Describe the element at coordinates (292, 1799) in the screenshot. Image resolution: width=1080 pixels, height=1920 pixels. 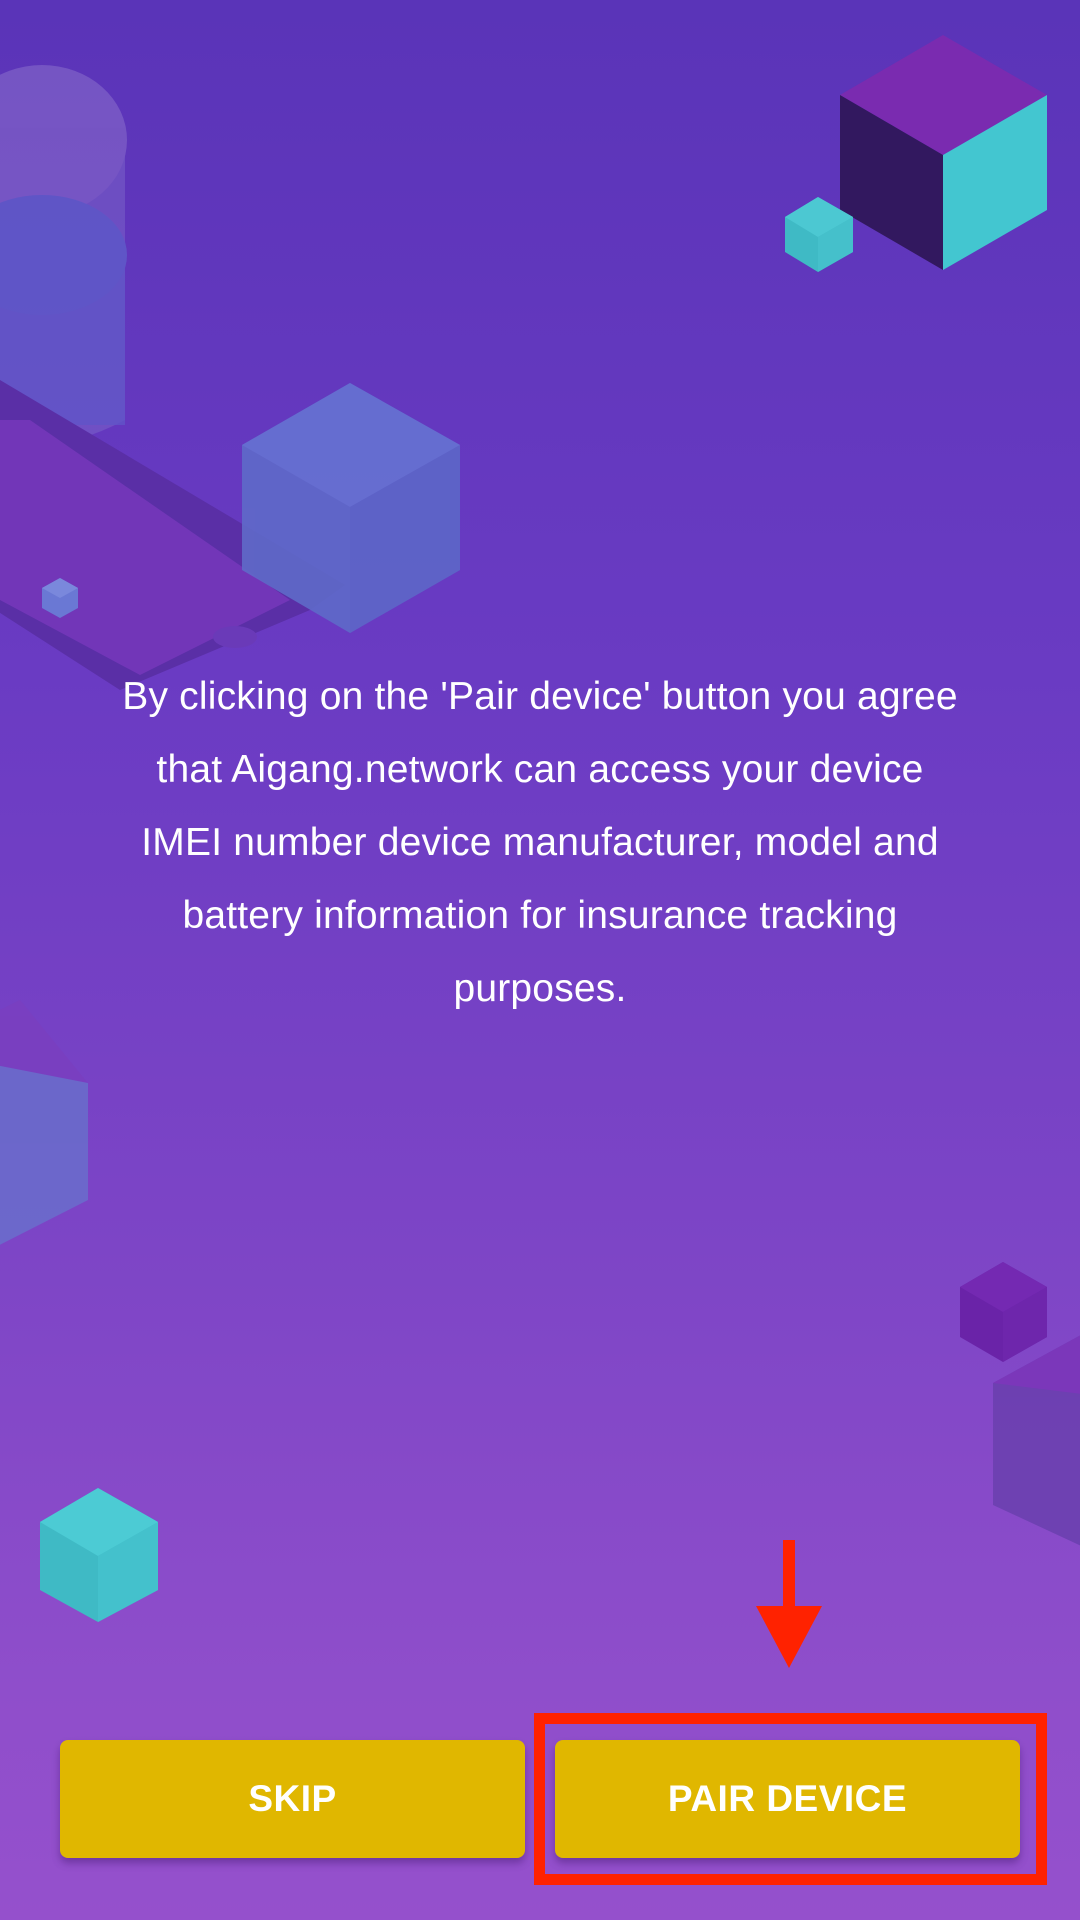
I see `skip-button: SKIP` at that location.